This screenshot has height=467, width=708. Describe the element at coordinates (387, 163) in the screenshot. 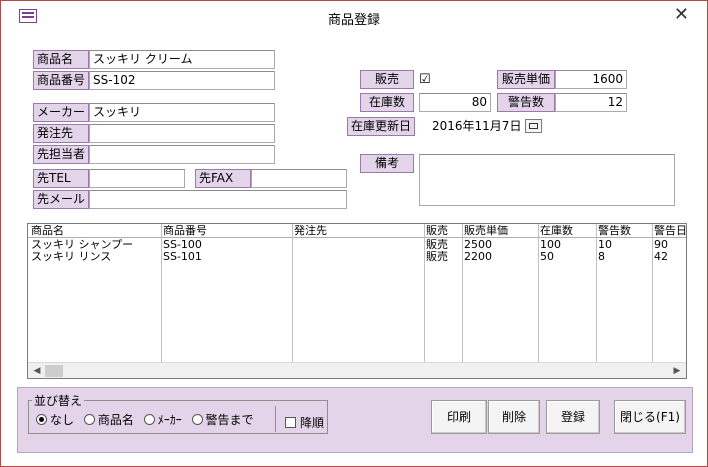

I see `memo-label: 備考` at that location.